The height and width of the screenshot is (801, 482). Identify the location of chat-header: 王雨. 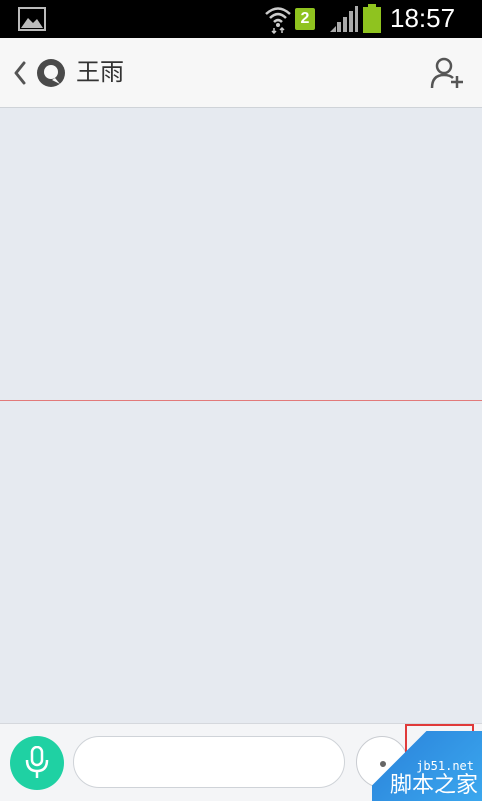
(241, 73).